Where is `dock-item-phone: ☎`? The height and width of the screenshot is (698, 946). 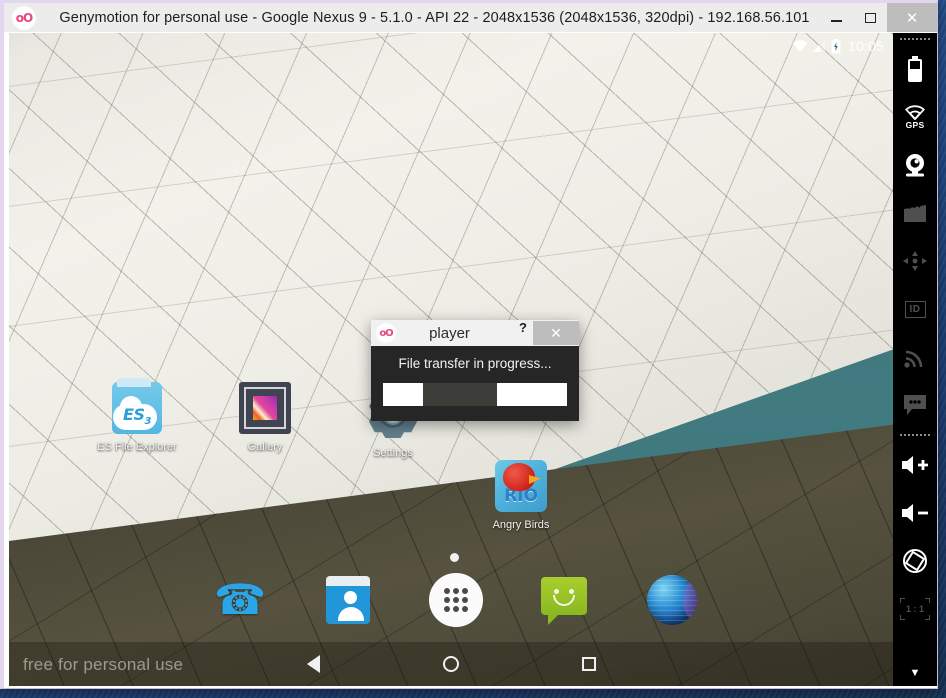
dock-item-phone: ☎ is located at coordinates (240, 600).